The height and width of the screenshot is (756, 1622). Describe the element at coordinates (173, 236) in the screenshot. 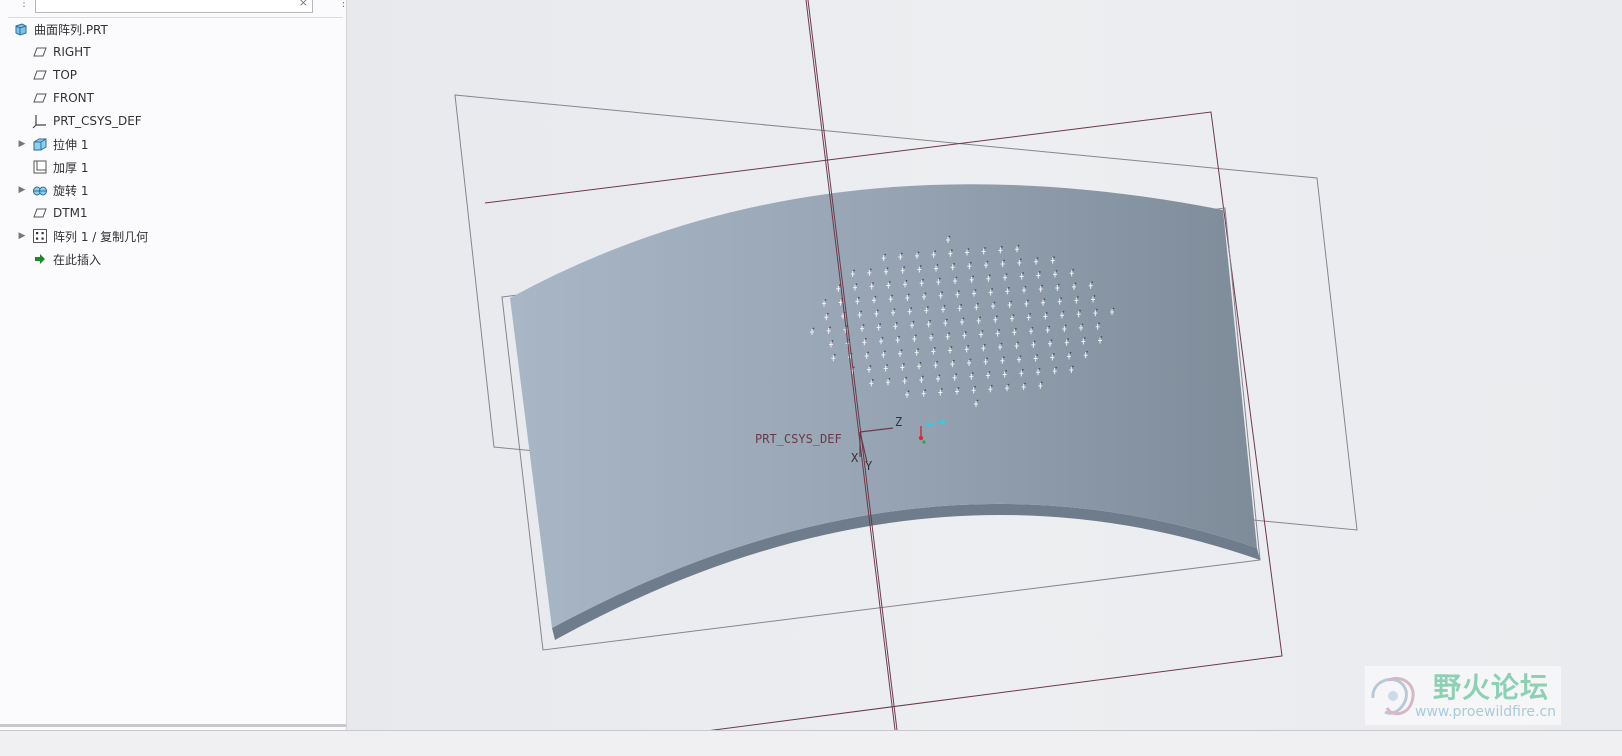

I see `tree-item-pattern: ▶ 阵列 1 / 复制几何` at that location.